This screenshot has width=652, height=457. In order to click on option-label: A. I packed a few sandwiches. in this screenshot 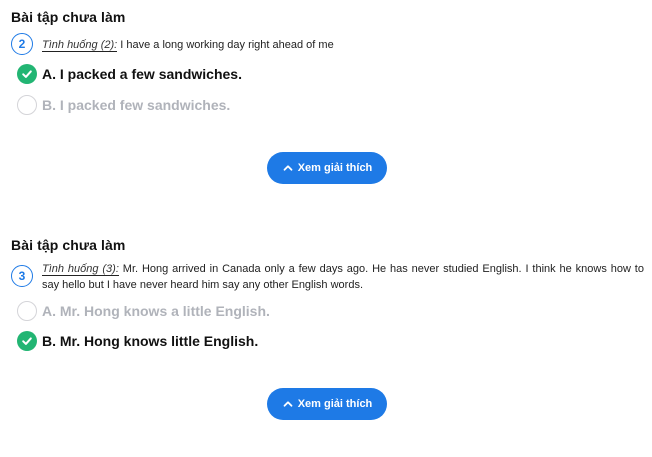, I will do `click(142, 74)`.